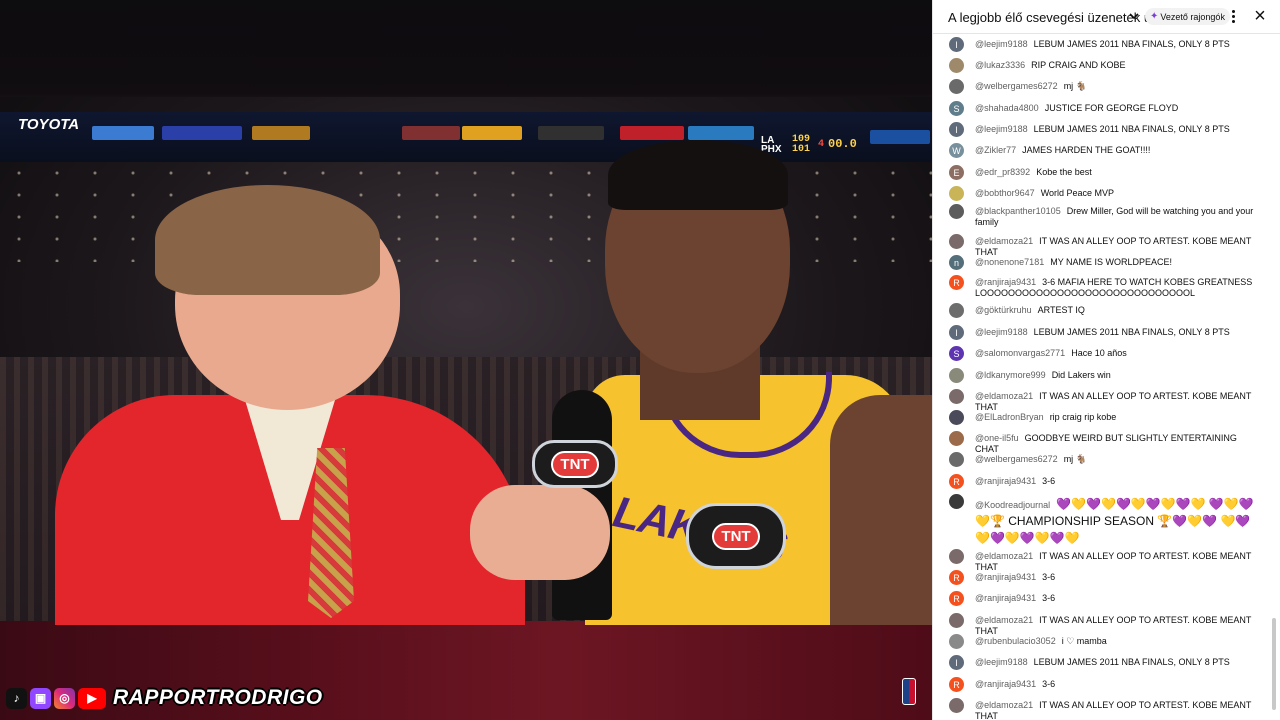 This screenshot has height=720, width=1280. What do you see at coordinates (1086, 150) in the screenshot?
I see `chat-message-text: JAMES HARDEN THE GOAT!!!!` at bounding box center [1086, 150].